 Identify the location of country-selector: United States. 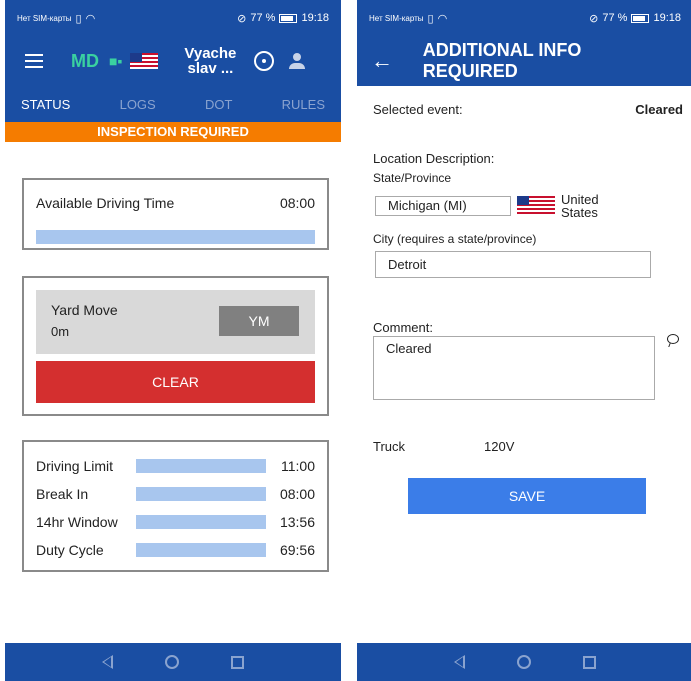
(561, 206).